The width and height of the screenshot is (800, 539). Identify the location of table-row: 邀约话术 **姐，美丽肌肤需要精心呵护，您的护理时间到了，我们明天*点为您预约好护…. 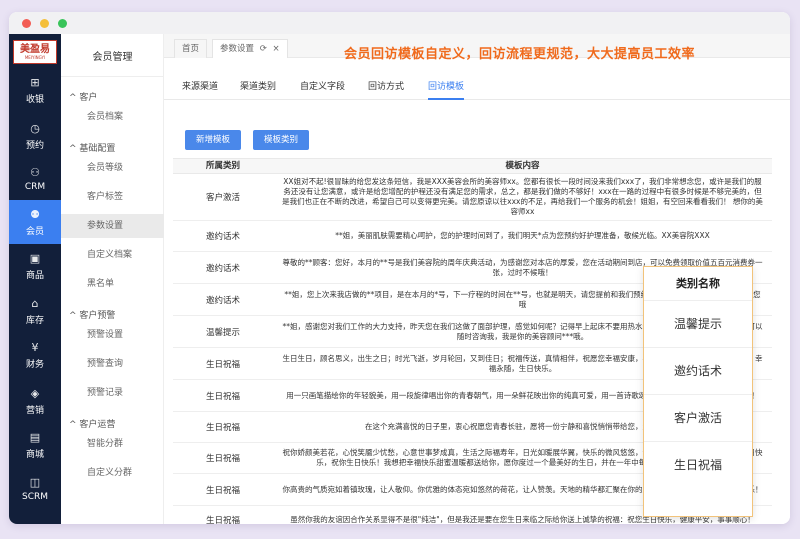
(472, 236).